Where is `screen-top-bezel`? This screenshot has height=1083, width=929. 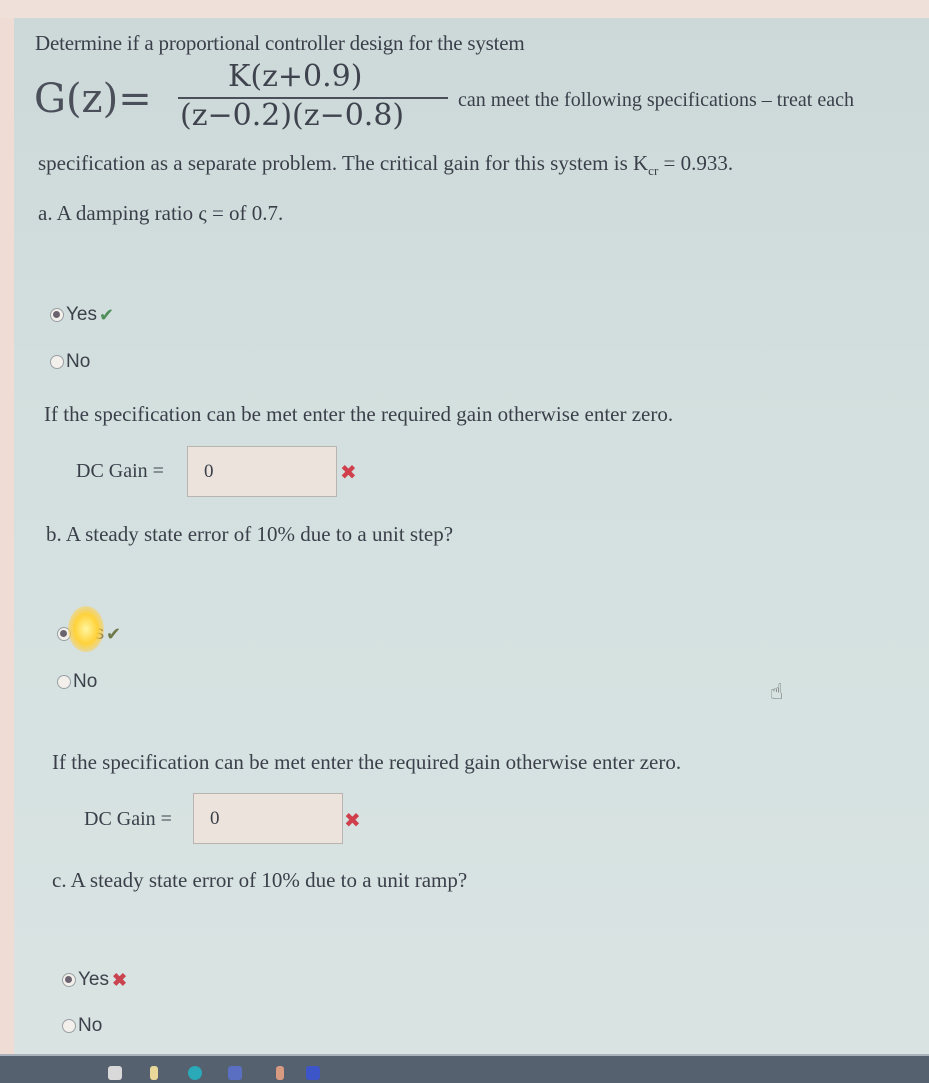 screen-top-bezel is located at coordinates (464, 9).